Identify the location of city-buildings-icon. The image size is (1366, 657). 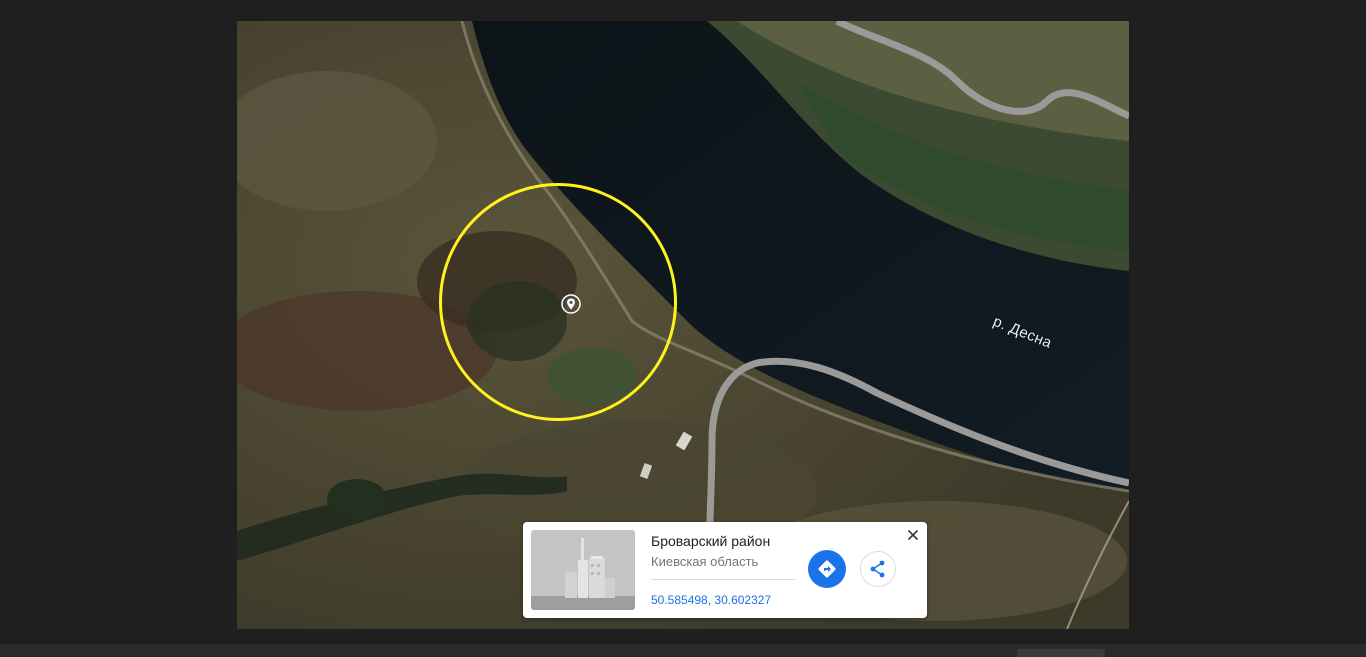
(583, 570).